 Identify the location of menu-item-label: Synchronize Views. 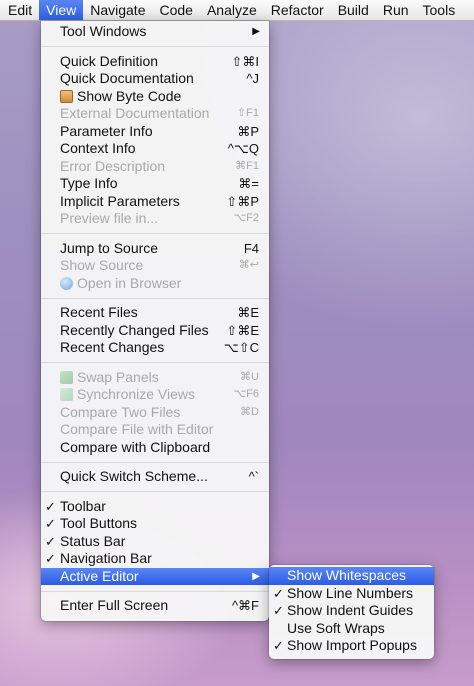
(136, 394).